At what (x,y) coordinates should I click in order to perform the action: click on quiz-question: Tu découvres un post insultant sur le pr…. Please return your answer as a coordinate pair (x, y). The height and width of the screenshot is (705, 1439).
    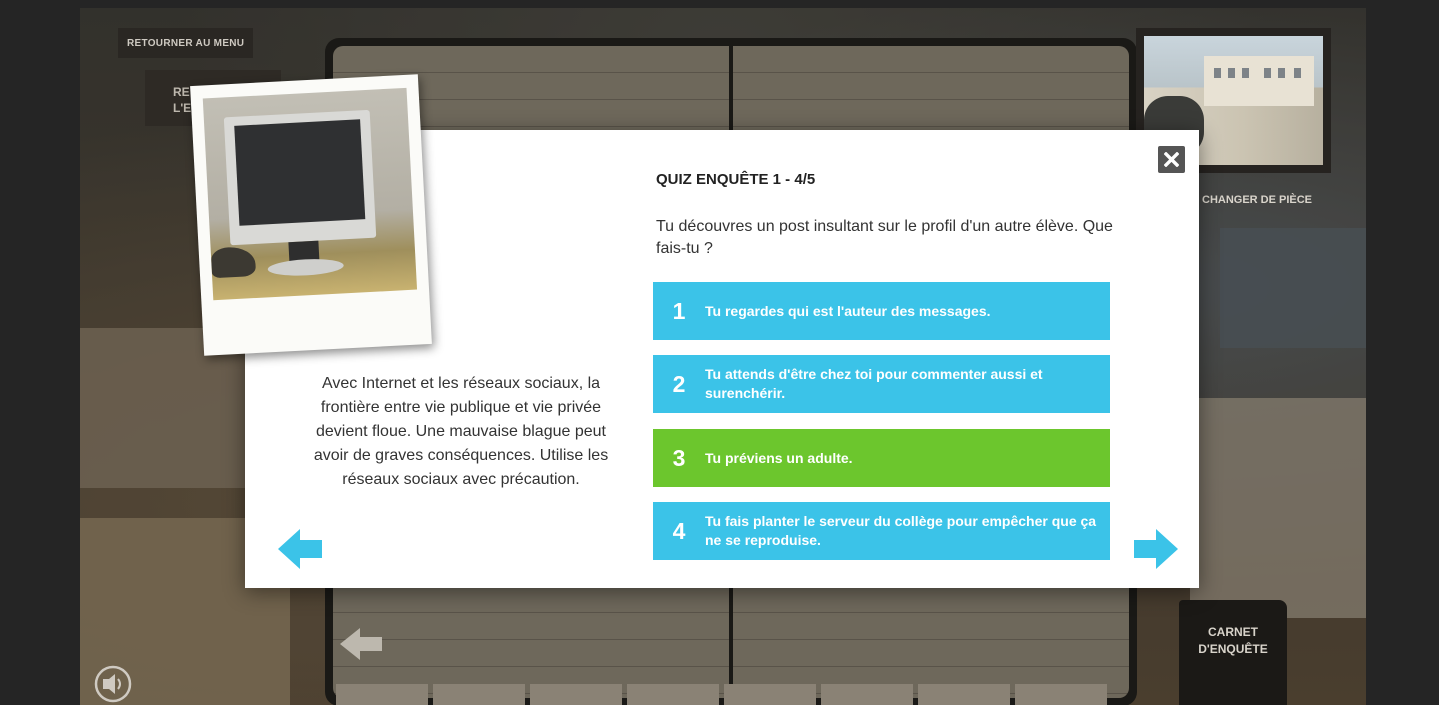
    Looking at the image, I should click on (884, 237).